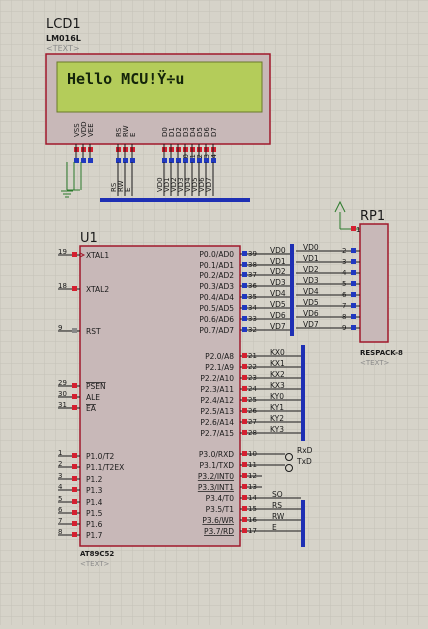  Describe the element at coordinates (94, 524) in the screenshot. I see `mcu-left-pin-name: P1.6` at that location.